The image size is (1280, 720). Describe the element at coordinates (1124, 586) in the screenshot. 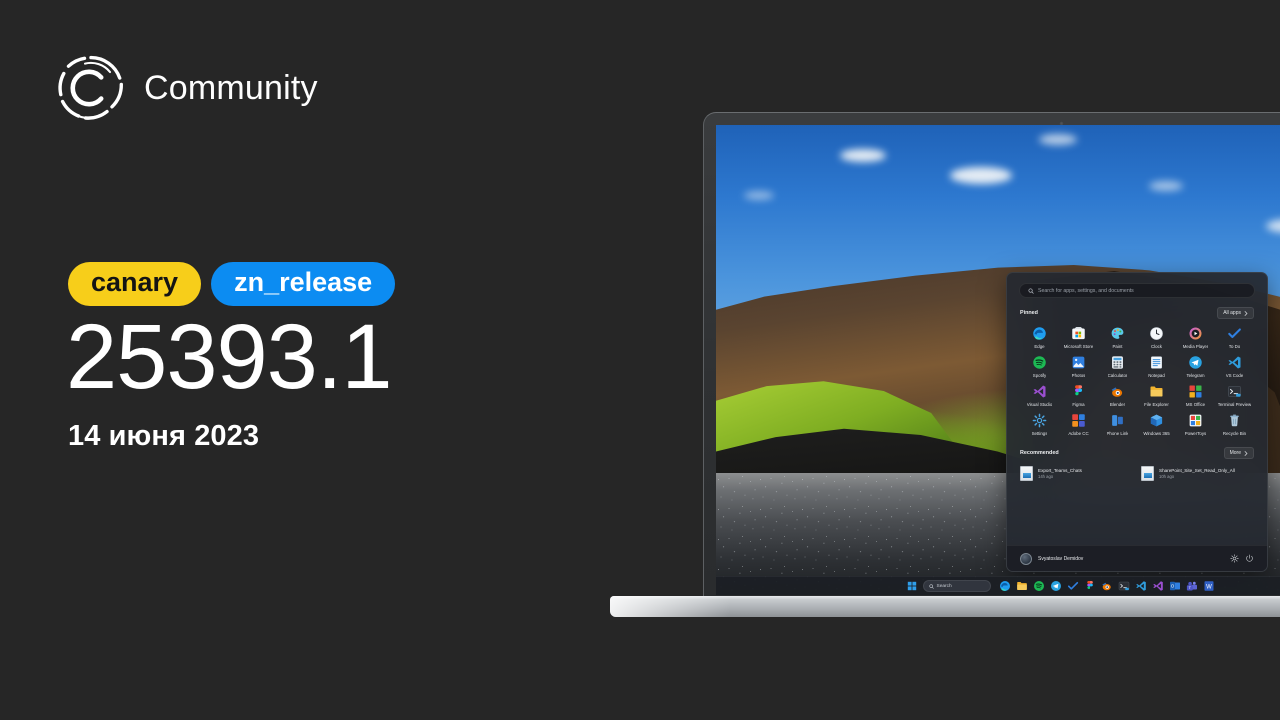

I see `taskbar-terminal-preview-icon` at that location.